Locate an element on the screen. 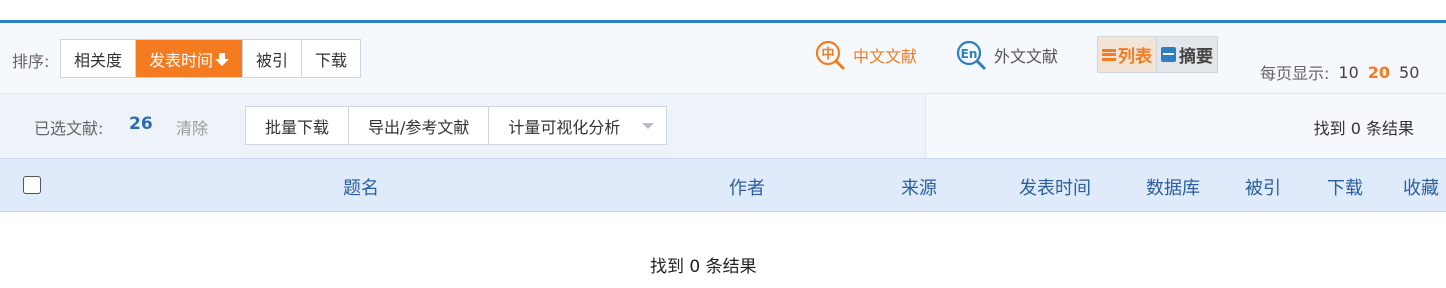 The height and width of the screenshot is (288, 1446). column-publish-time: 发表时间 is located at coordinates (1055, 187).